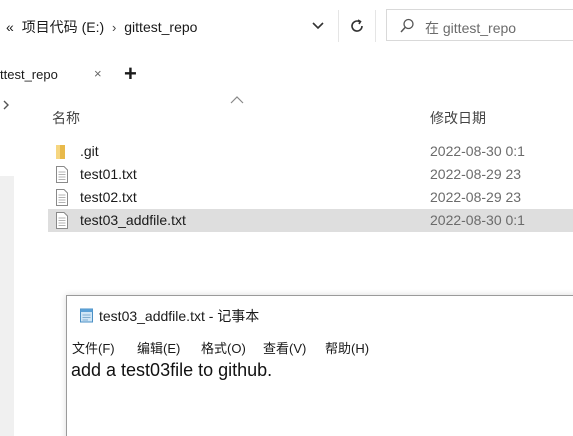 This screenshot has width=573, height=436. I want to click on refresh-button, so click(357, 26).